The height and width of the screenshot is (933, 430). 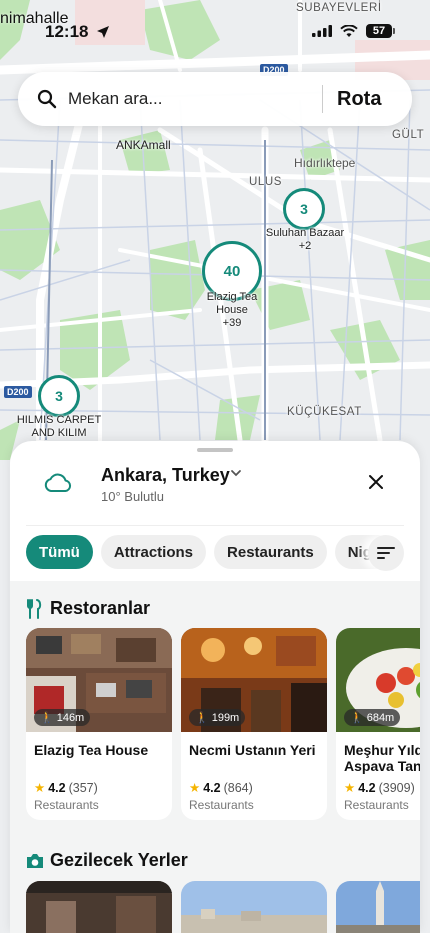 I want to click on place-name: Necmi Ustanın Yeri, so click(x=252, y=750).